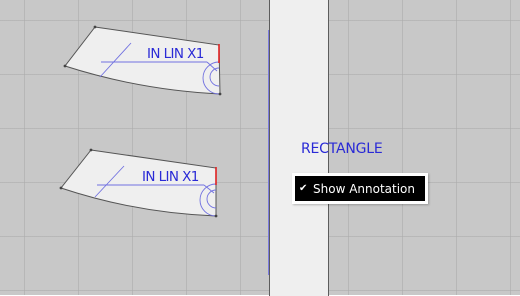 The height and width of the screenshot is (296, 520). What do you see at coordinates (342, 149) in the screenshot?
I see `rectangle-label: RECTANGLE` at bounding box center [342, 149].